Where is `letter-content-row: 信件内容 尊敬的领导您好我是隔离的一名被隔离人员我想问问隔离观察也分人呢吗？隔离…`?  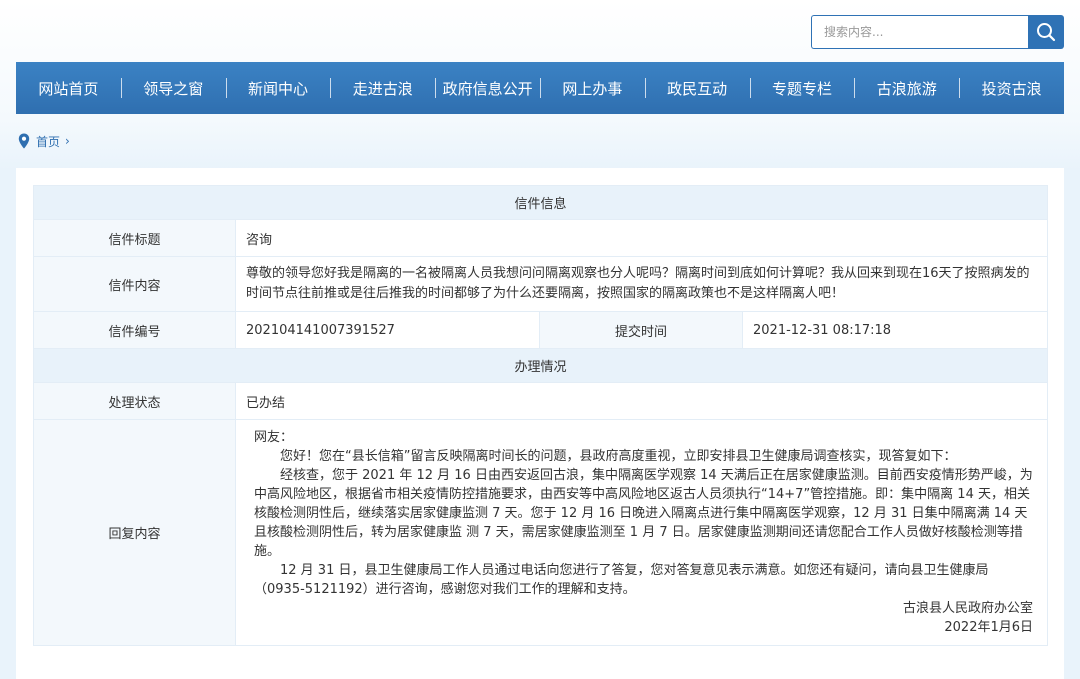 letter-content-row: 信件内容 尊敬的领导您好我是隔离的一名被隔离人员我想问问隔离观察也分人呢吗？隔离… is located at coordinates (541, 284).